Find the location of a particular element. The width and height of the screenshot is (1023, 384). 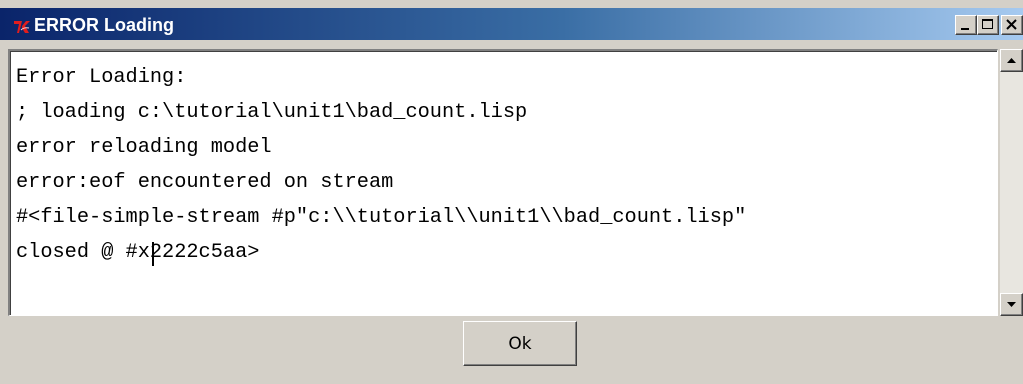

up-arrow-icon is located at coordinates (1011, 60).